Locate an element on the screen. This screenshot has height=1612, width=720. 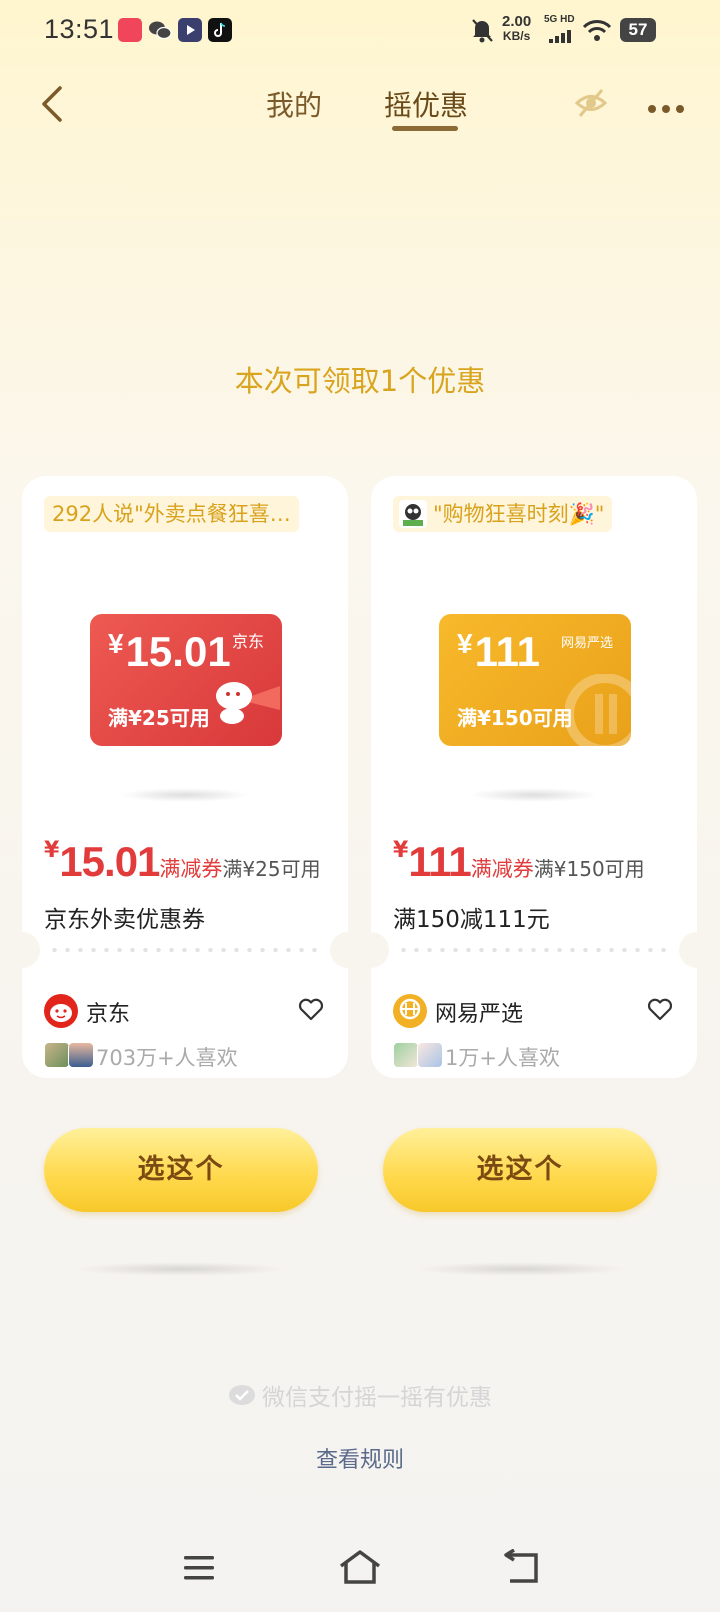
brand-name: 京东 is located at coordinates (108, 1014).